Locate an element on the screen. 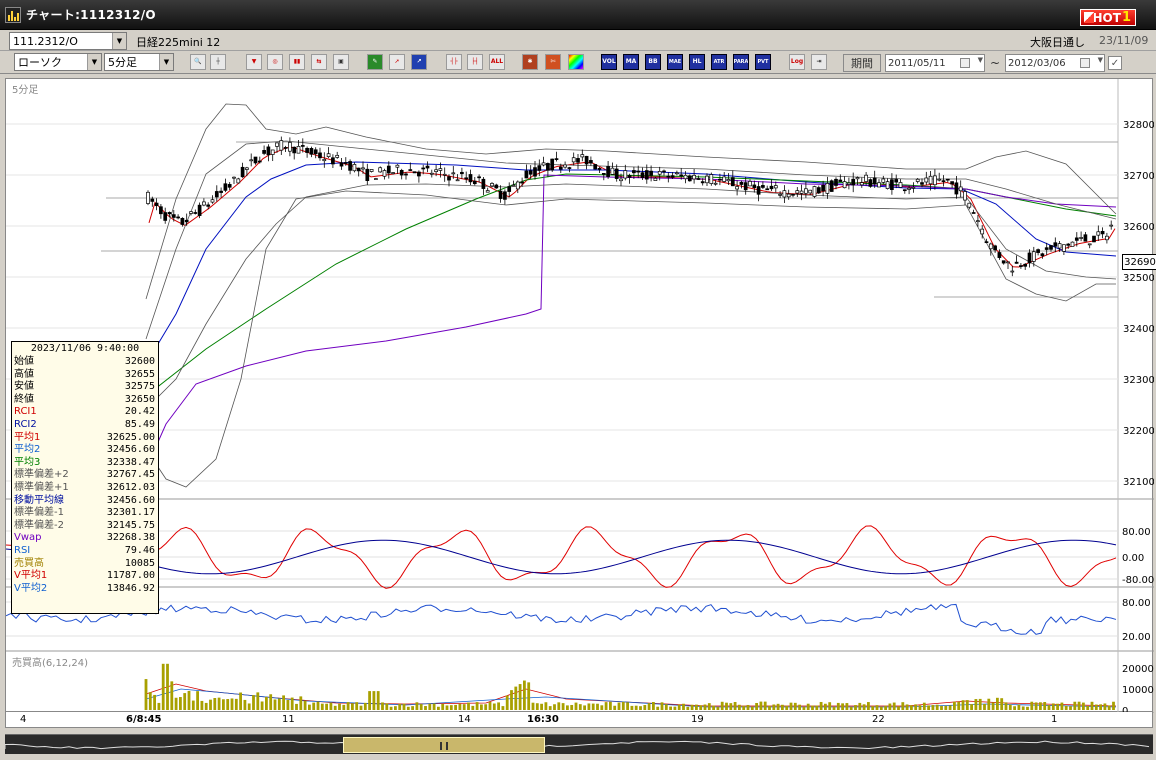  info-value: 32456.60 is located at coordinates (130, 500).